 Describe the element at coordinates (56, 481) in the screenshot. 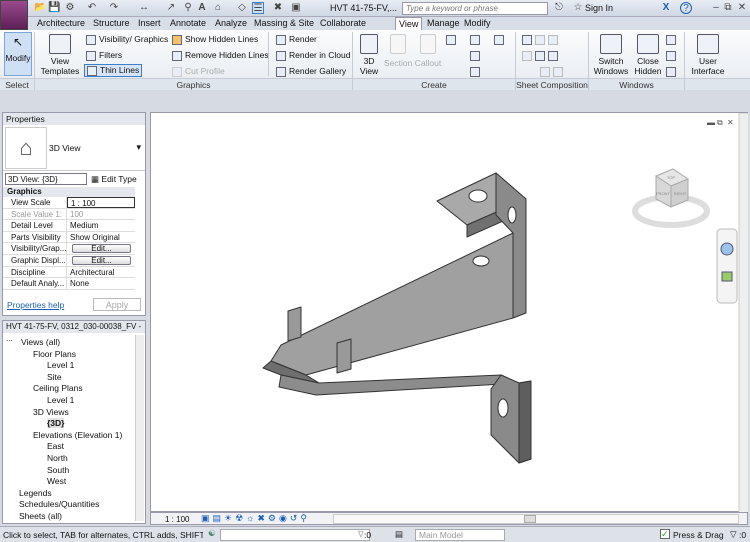

I see `tree-item: West` at that location.